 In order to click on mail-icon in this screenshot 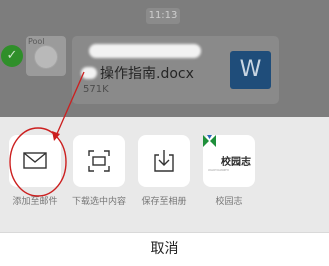, I will do `click(35, 161)`.